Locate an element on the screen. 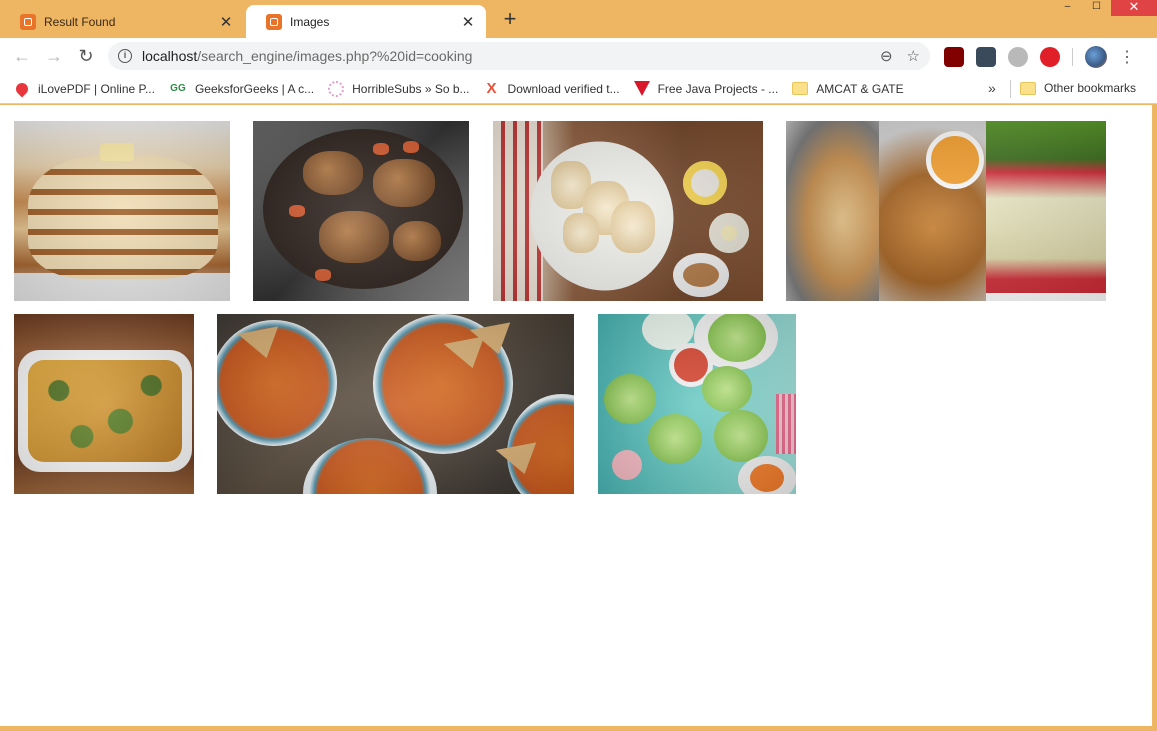 This screenshot has height=731, width=1157. triangle-icon is located at coordinates (641, 88).